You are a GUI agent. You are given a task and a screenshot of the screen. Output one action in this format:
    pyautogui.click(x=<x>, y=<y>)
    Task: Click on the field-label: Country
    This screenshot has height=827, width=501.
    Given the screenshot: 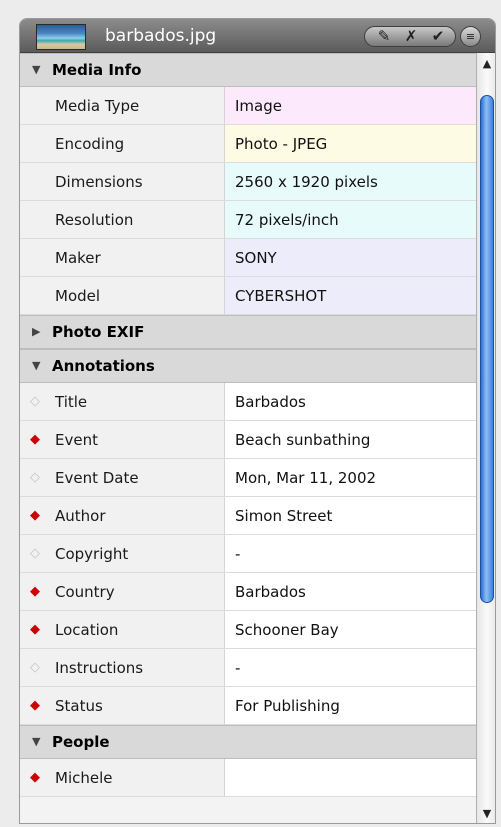 What is the action you would take?
    pyautogui.click(x=85, y=592)
    